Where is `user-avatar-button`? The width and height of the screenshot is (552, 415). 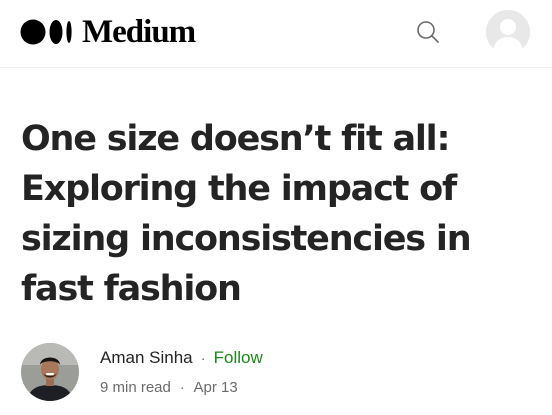
user-avatar-button is located at coordinates (508, 32).